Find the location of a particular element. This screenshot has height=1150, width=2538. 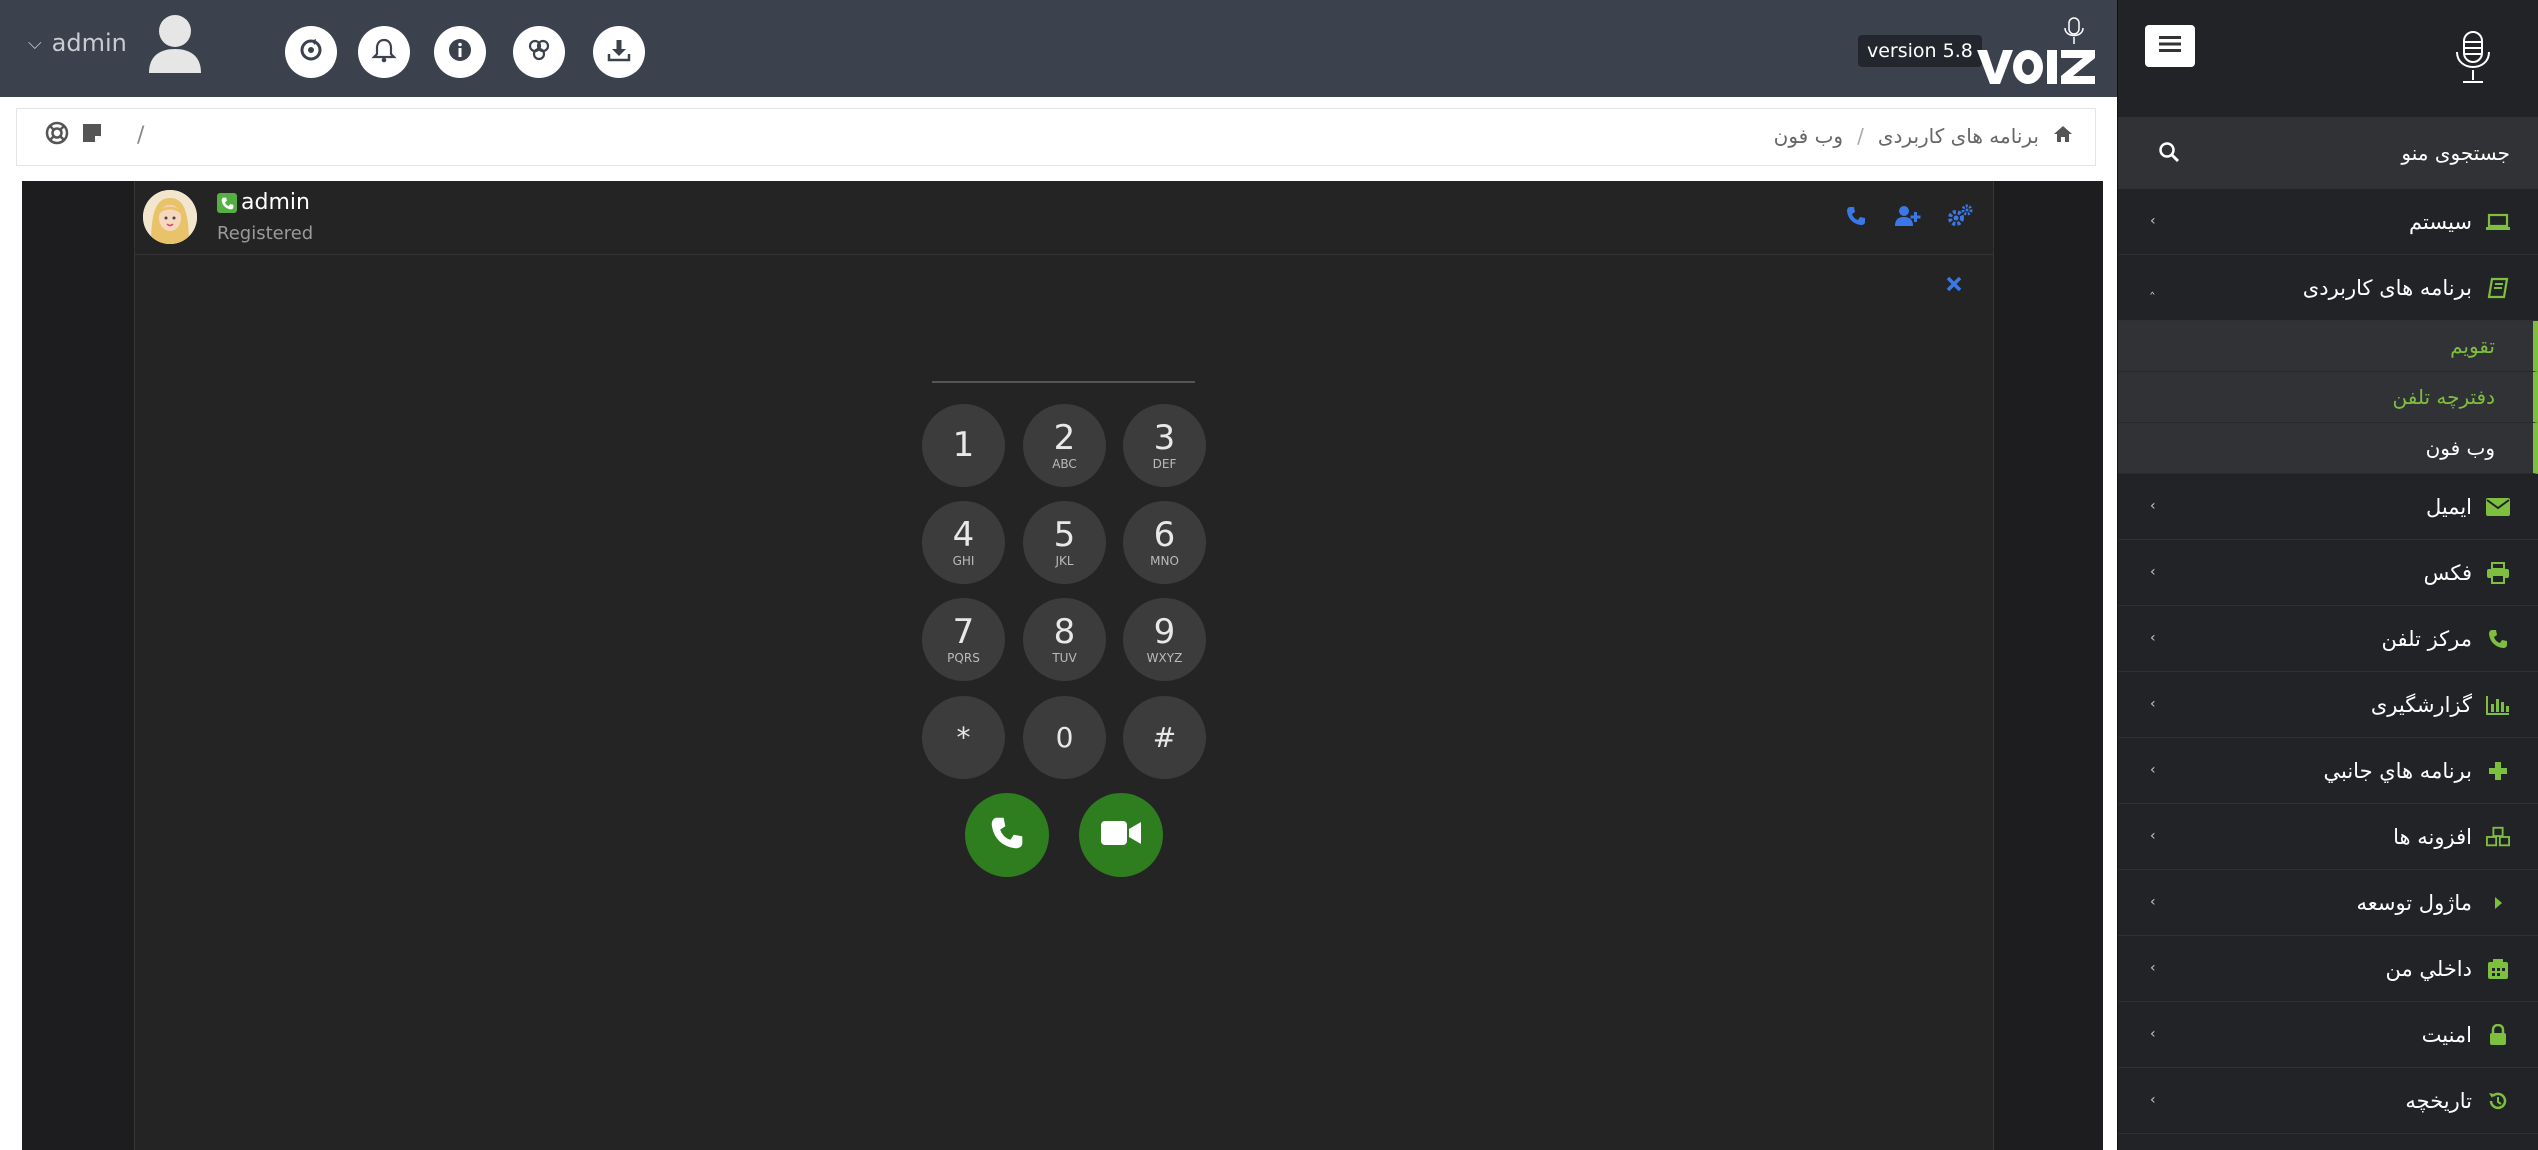

user-name: admin is located at coordinates (89, 43).